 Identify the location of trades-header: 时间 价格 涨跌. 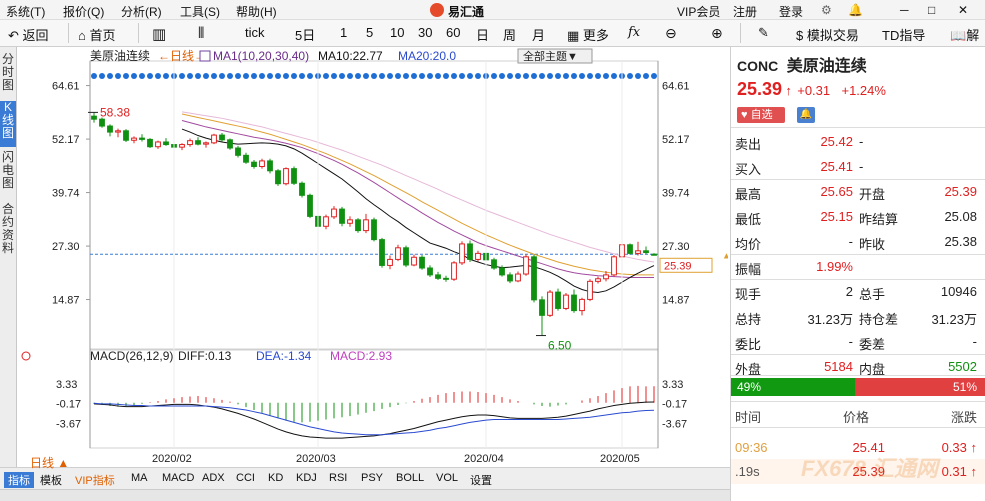
(858, 416).